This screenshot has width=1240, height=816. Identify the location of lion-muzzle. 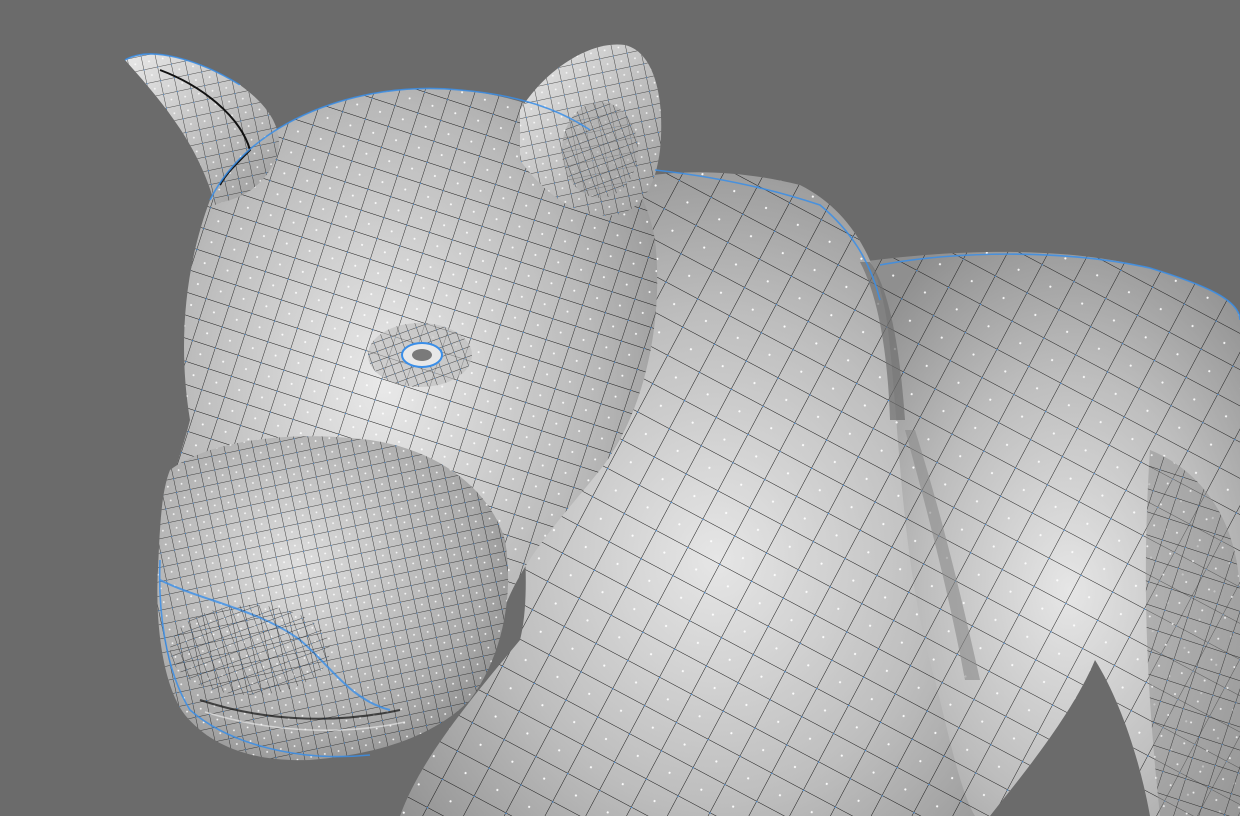
(333, 598).